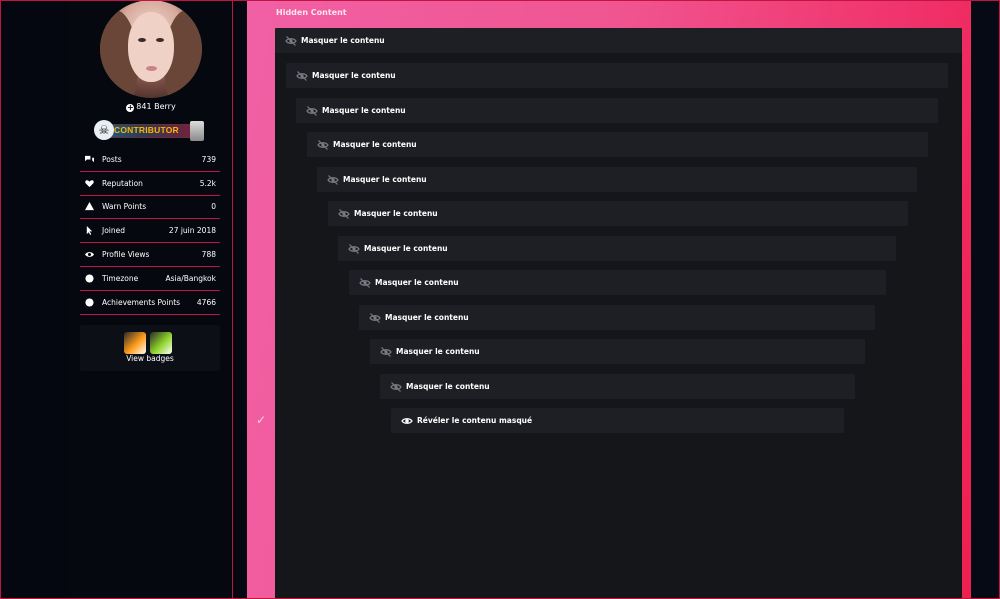 The height and width of the screenshot is (599, 1000). Describe the element at coordinates (135, 343) in the screenshot. I see `badge-orange-icon` at that location.